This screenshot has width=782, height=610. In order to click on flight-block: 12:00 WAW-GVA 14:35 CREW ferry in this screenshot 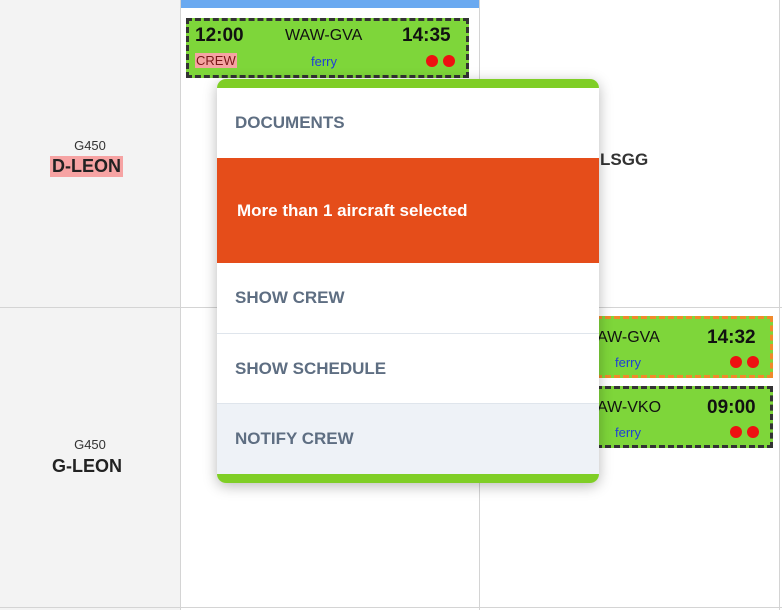, I will do `click(327, 48)`.